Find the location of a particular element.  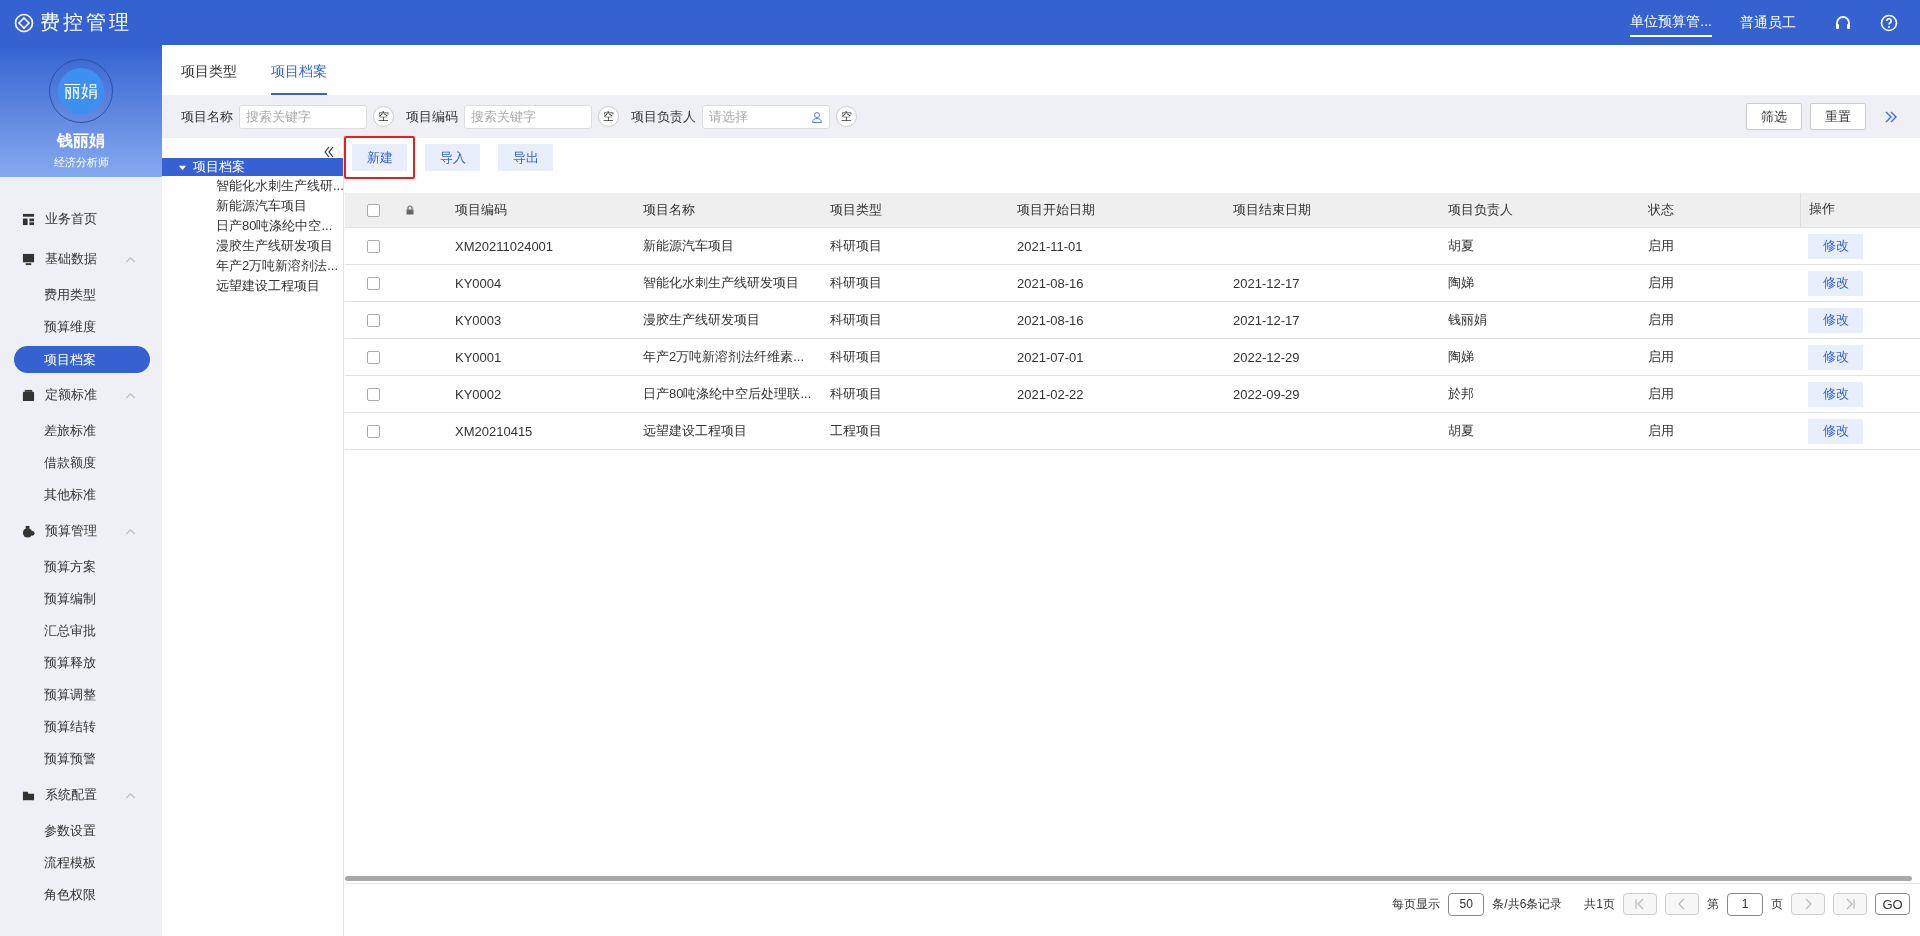

table-cell: XM20210415 is located at coordinates (494, 431).